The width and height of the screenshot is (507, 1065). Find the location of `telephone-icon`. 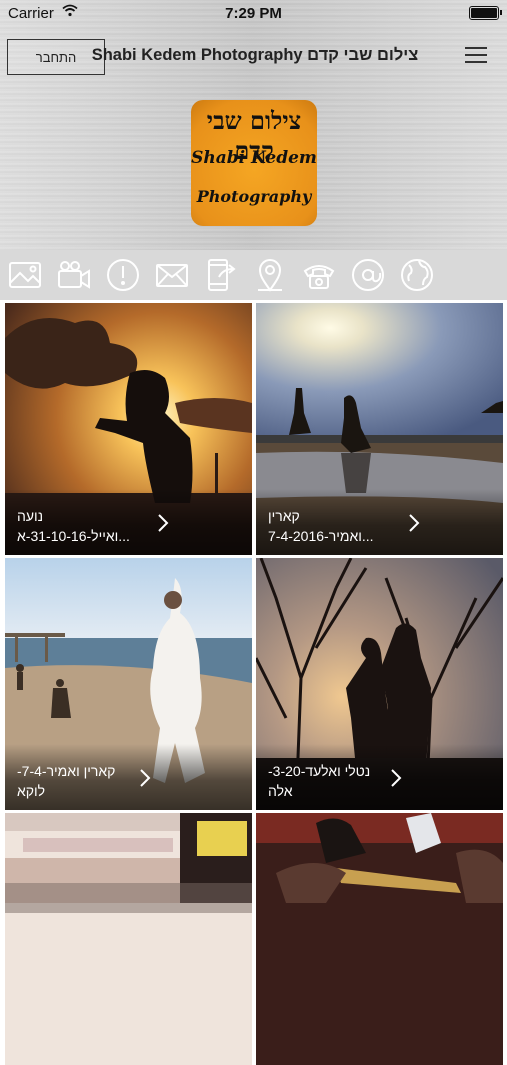

telephone-icon is located at coordinates (319, 275).